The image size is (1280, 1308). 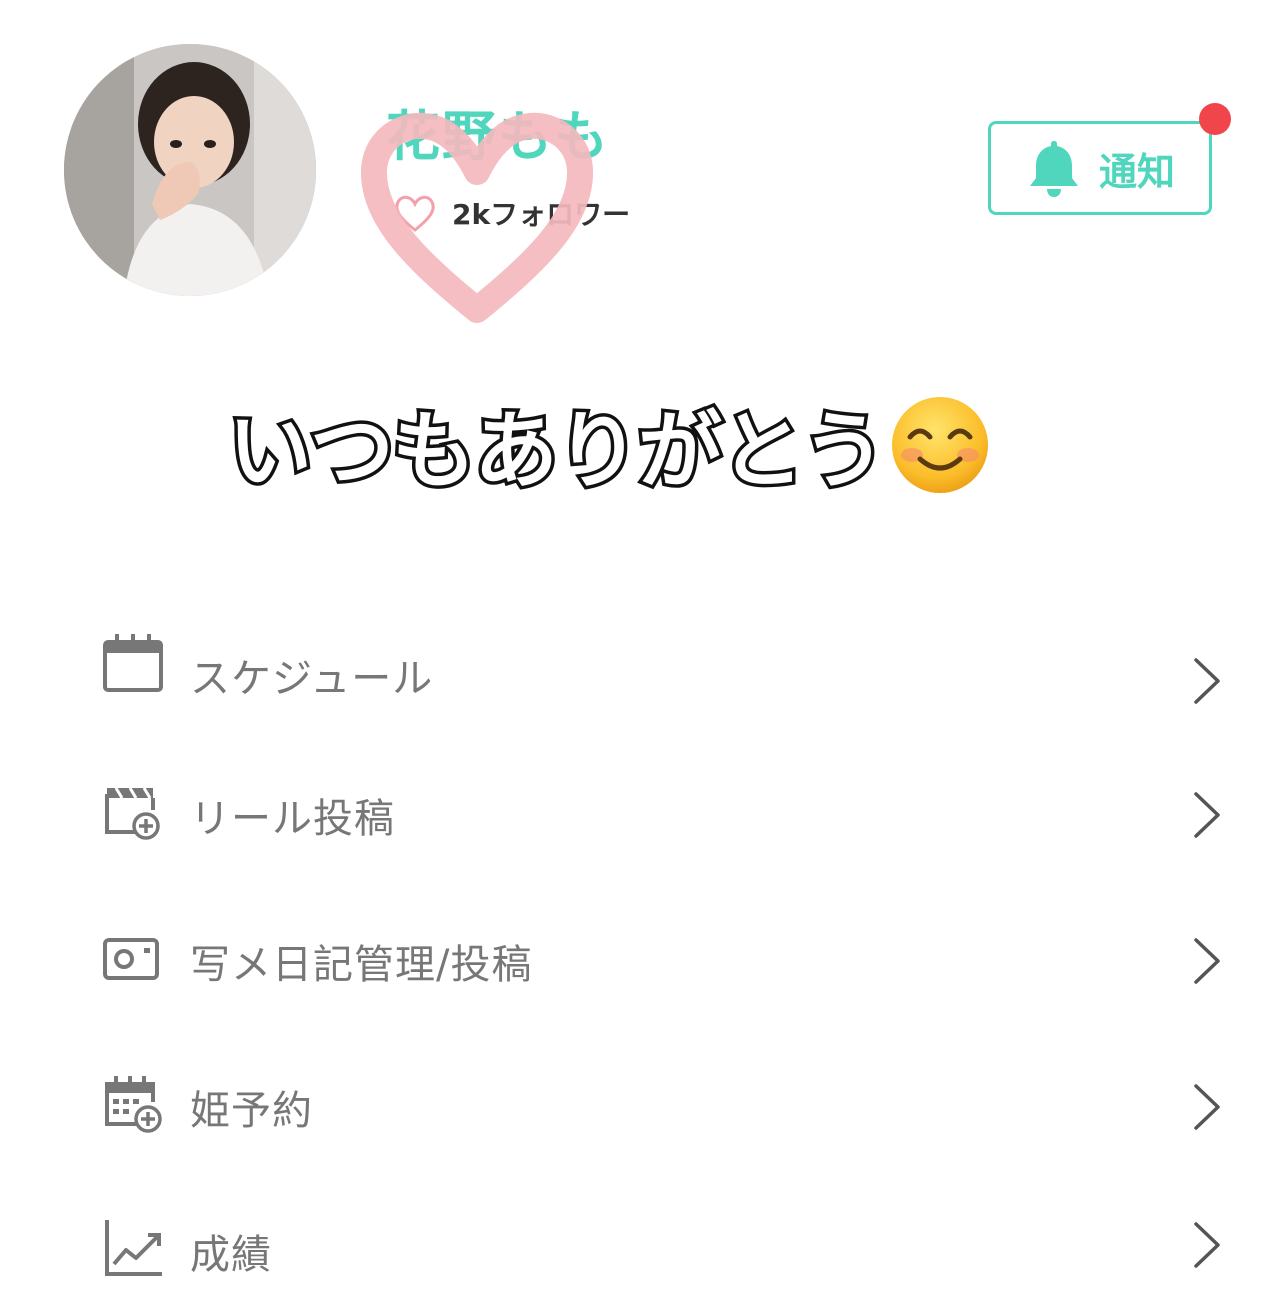 What do you see at coordinates (312, 679) in the screenshot?
I see `menu-label-schedule: スケジュール` at bounding box center [312, 679].